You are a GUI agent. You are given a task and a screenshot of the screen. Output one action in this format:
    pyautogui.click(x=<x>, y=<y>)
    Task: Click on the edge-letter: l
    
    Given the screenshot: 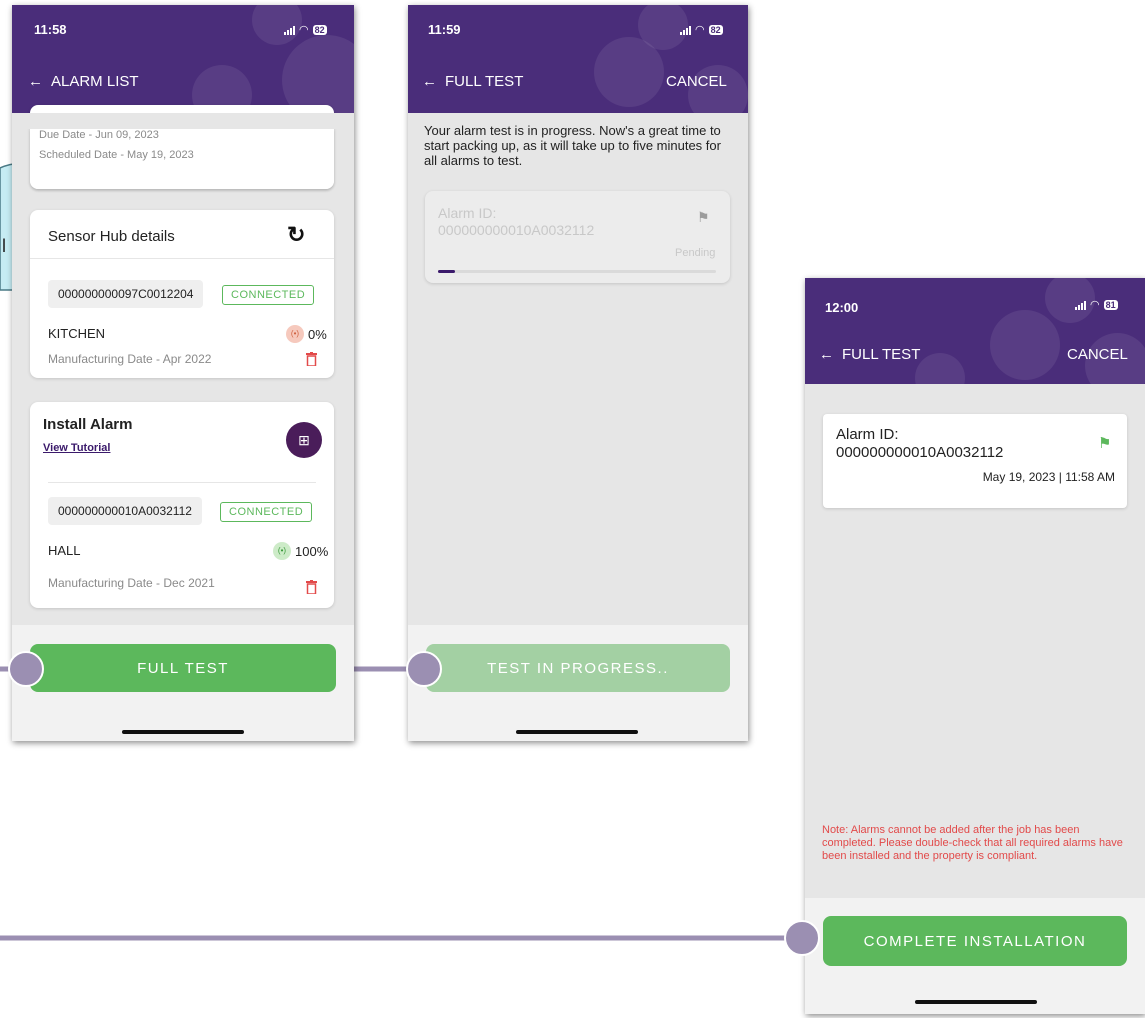 What is the action you would take?
    pyautogui.click(x=4, y=246)
    